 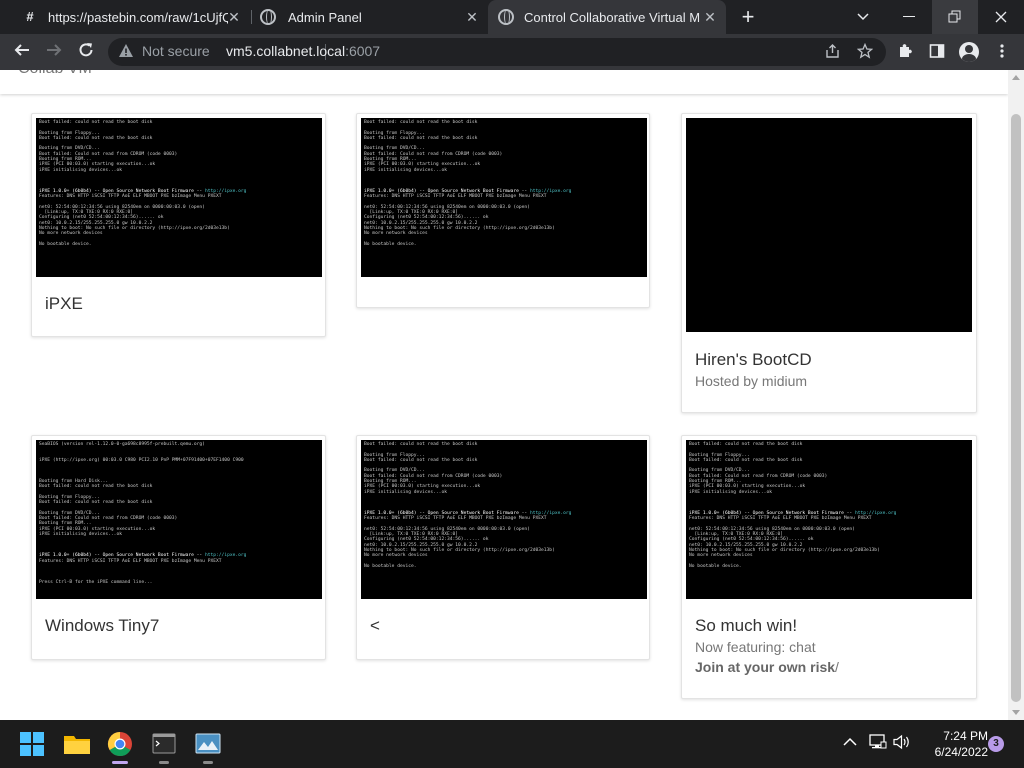 I want to click on scroll-up-arrow-icon, so click(x=1016, y=77).